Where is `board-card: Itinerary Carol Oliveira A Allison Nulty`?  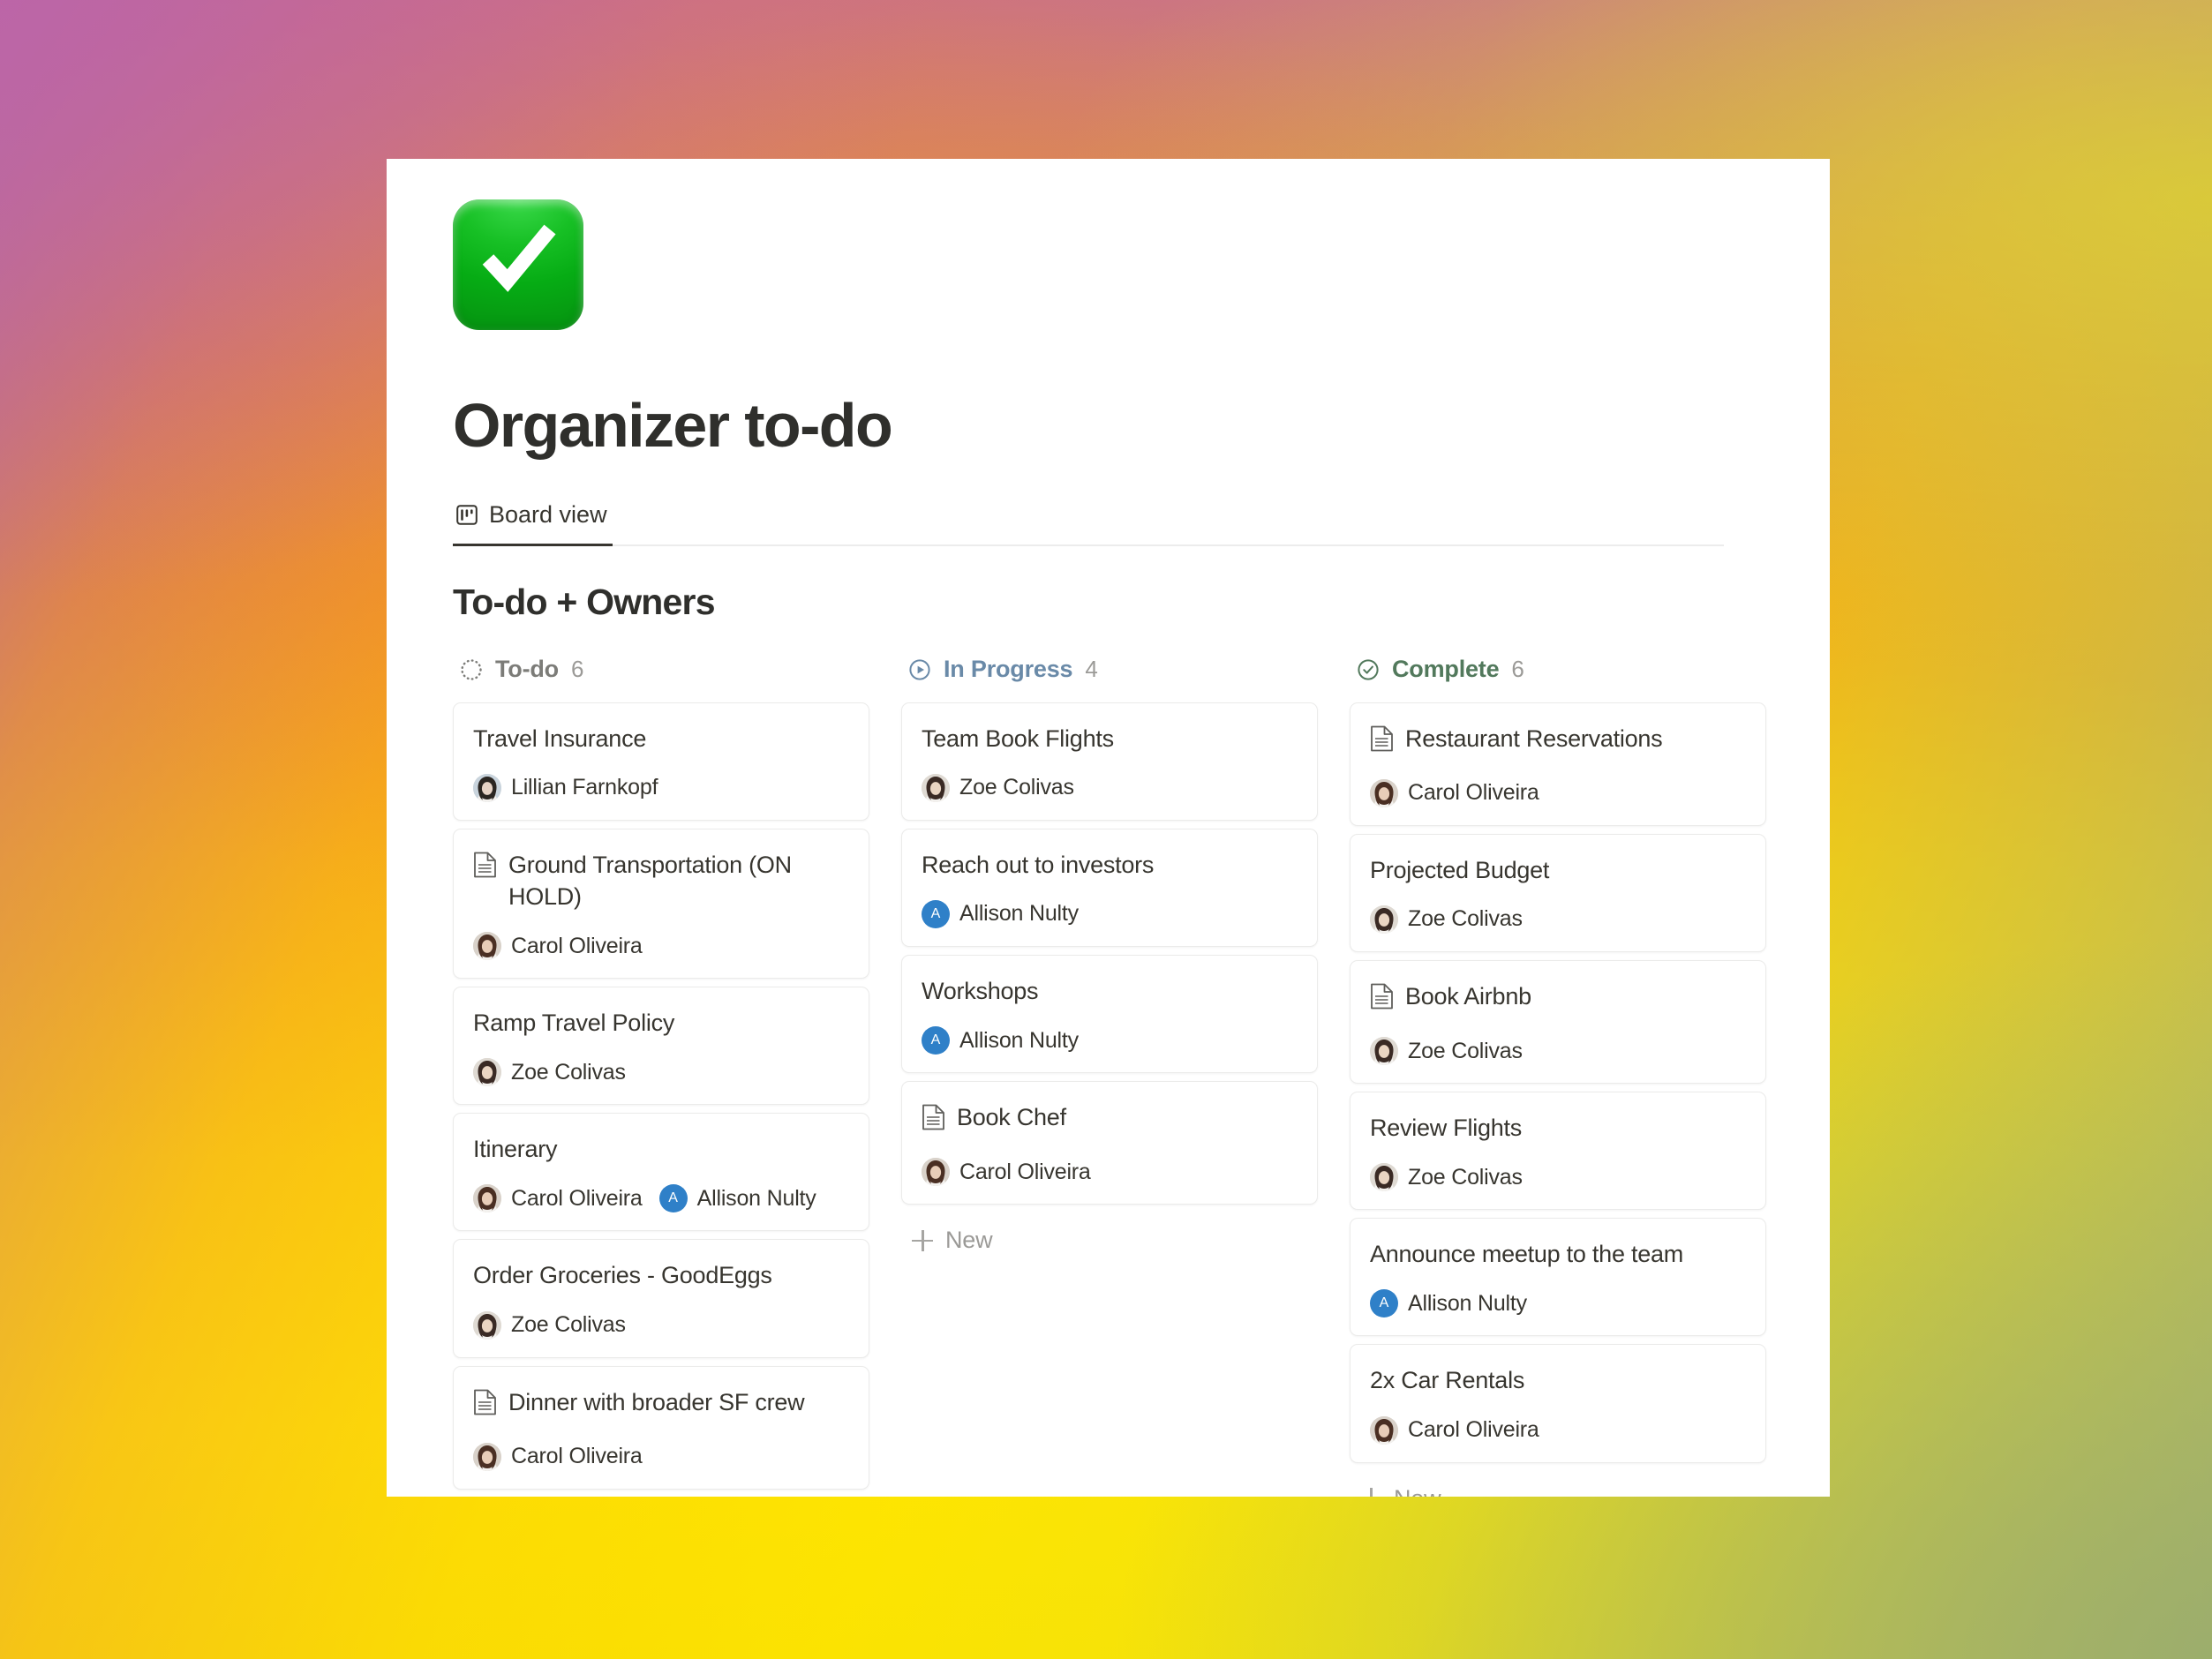
board-card: Itinerary Carol Oliveira A Allison Nulty is located at coordinates (661, 1172).